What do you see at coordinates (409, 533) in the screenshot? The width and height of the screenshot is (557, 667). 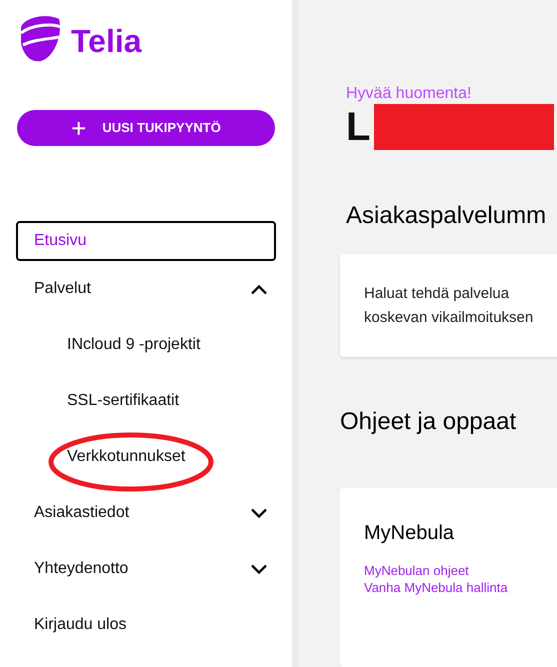 I see `card-title: MyNebula` at bounding box center [409, 533].